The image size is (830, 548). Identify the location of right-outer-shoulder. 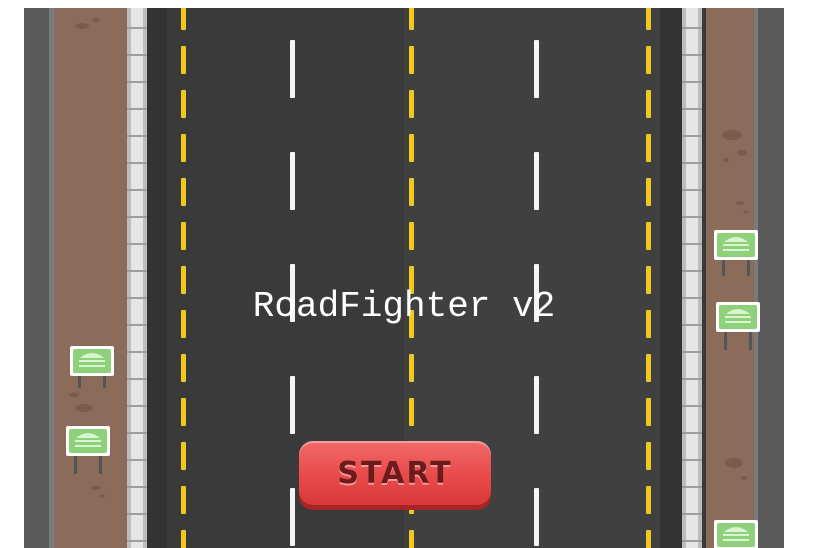
(769, 278).